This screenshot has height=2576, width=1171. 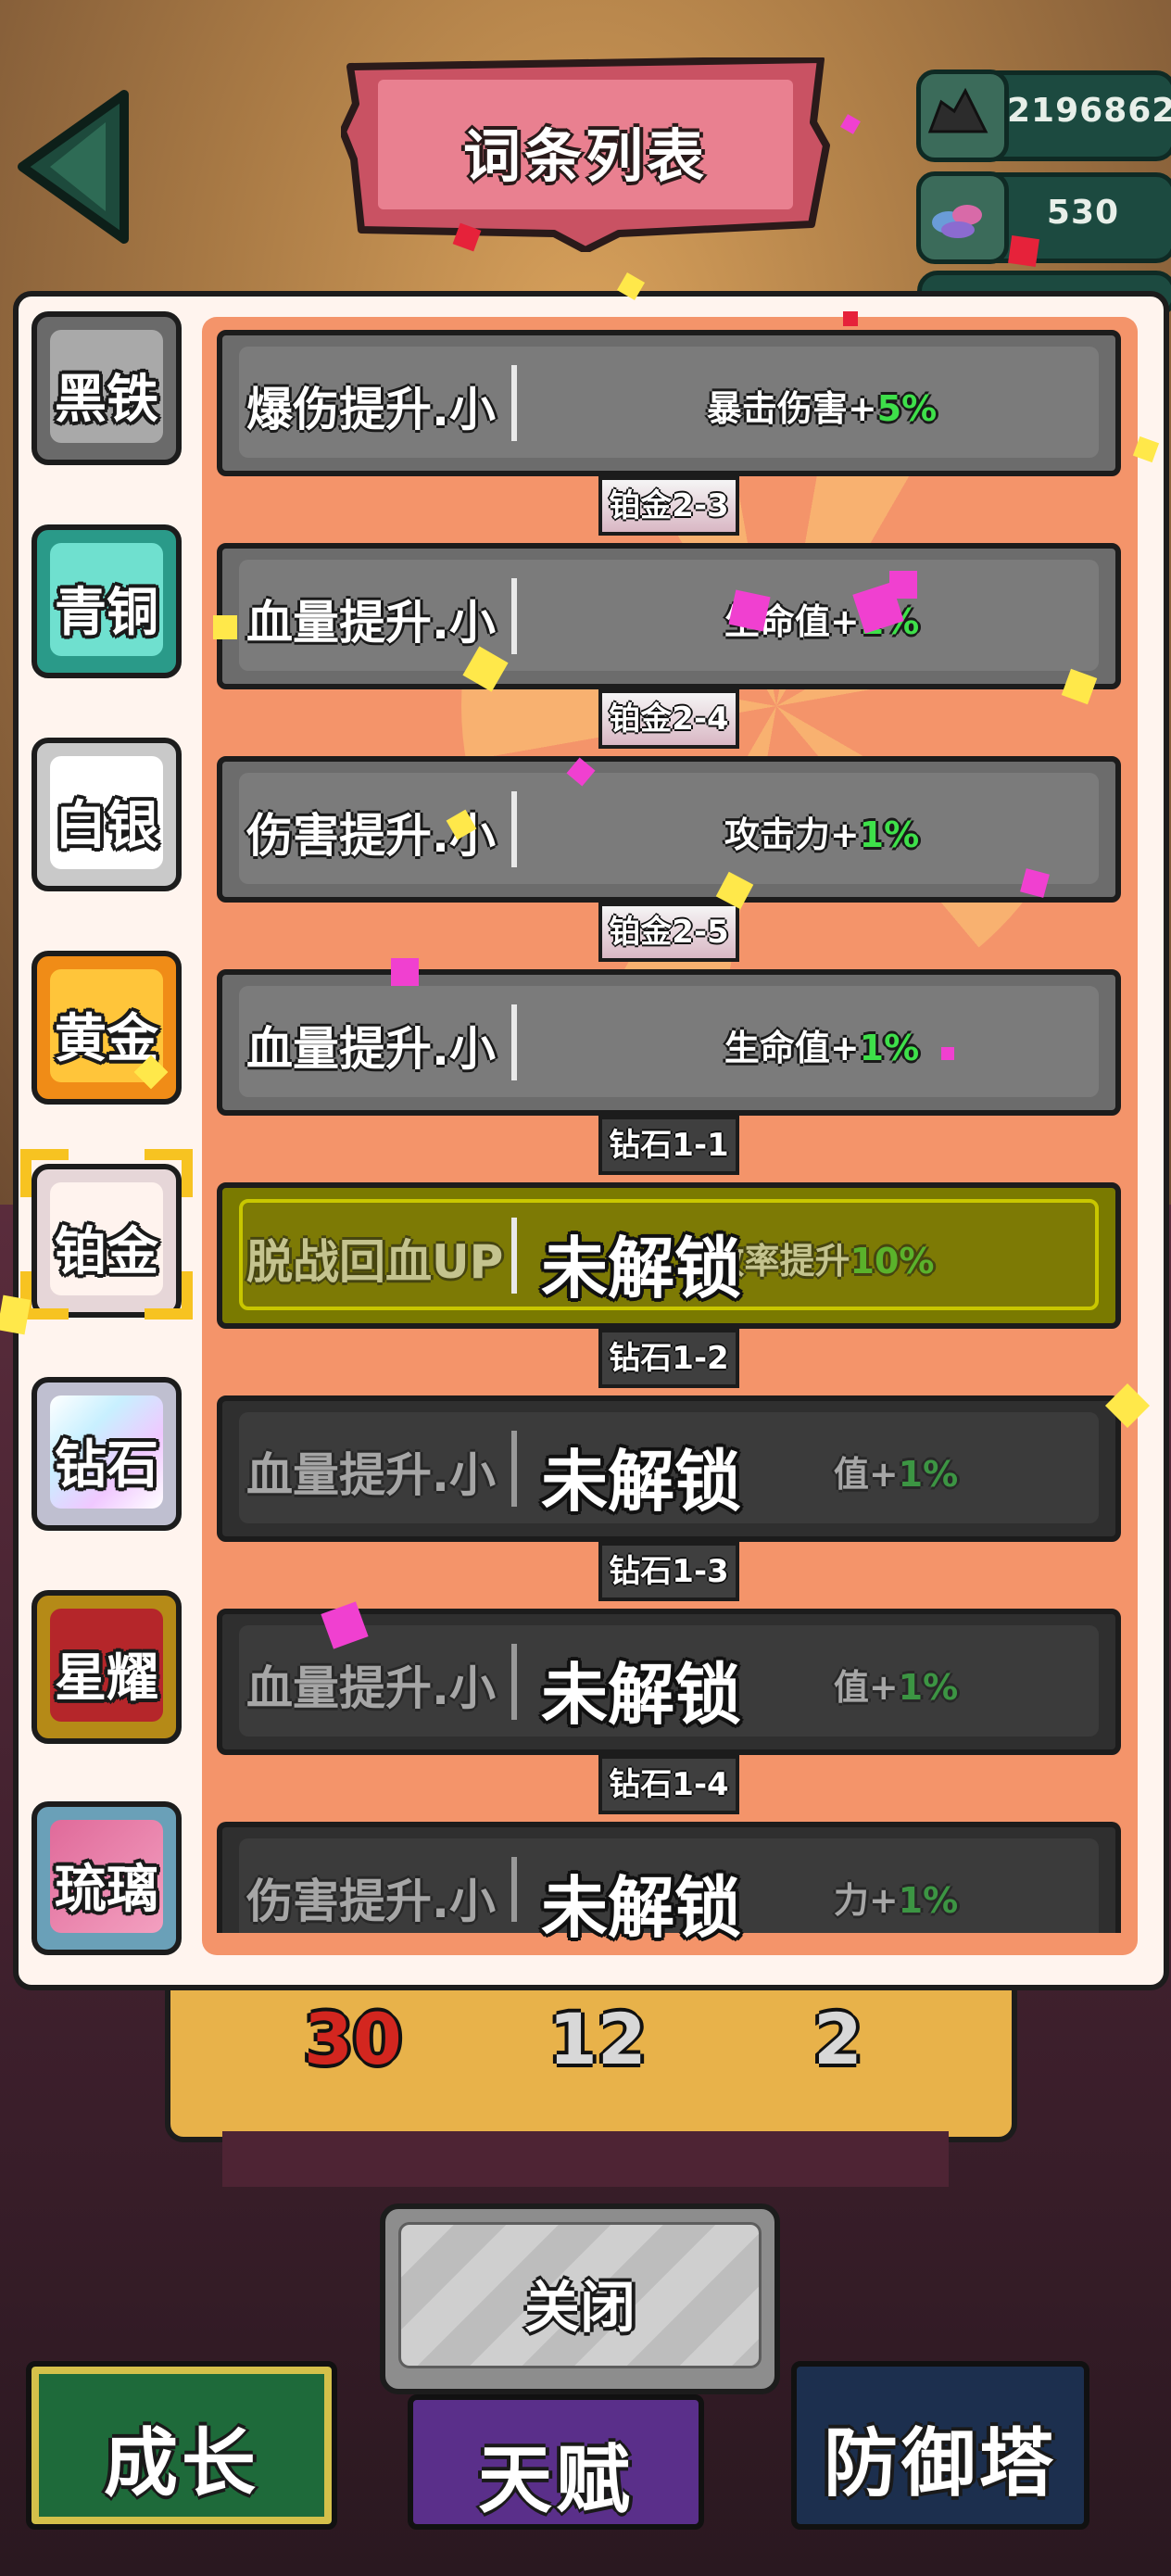 I want to click on close-button: 关闭, so click(x=580, y=2298).